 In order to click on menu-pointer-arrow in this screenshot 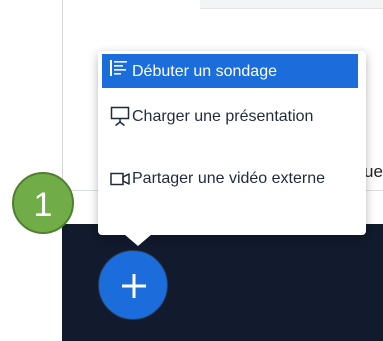, I will do `click(138, 240)`.